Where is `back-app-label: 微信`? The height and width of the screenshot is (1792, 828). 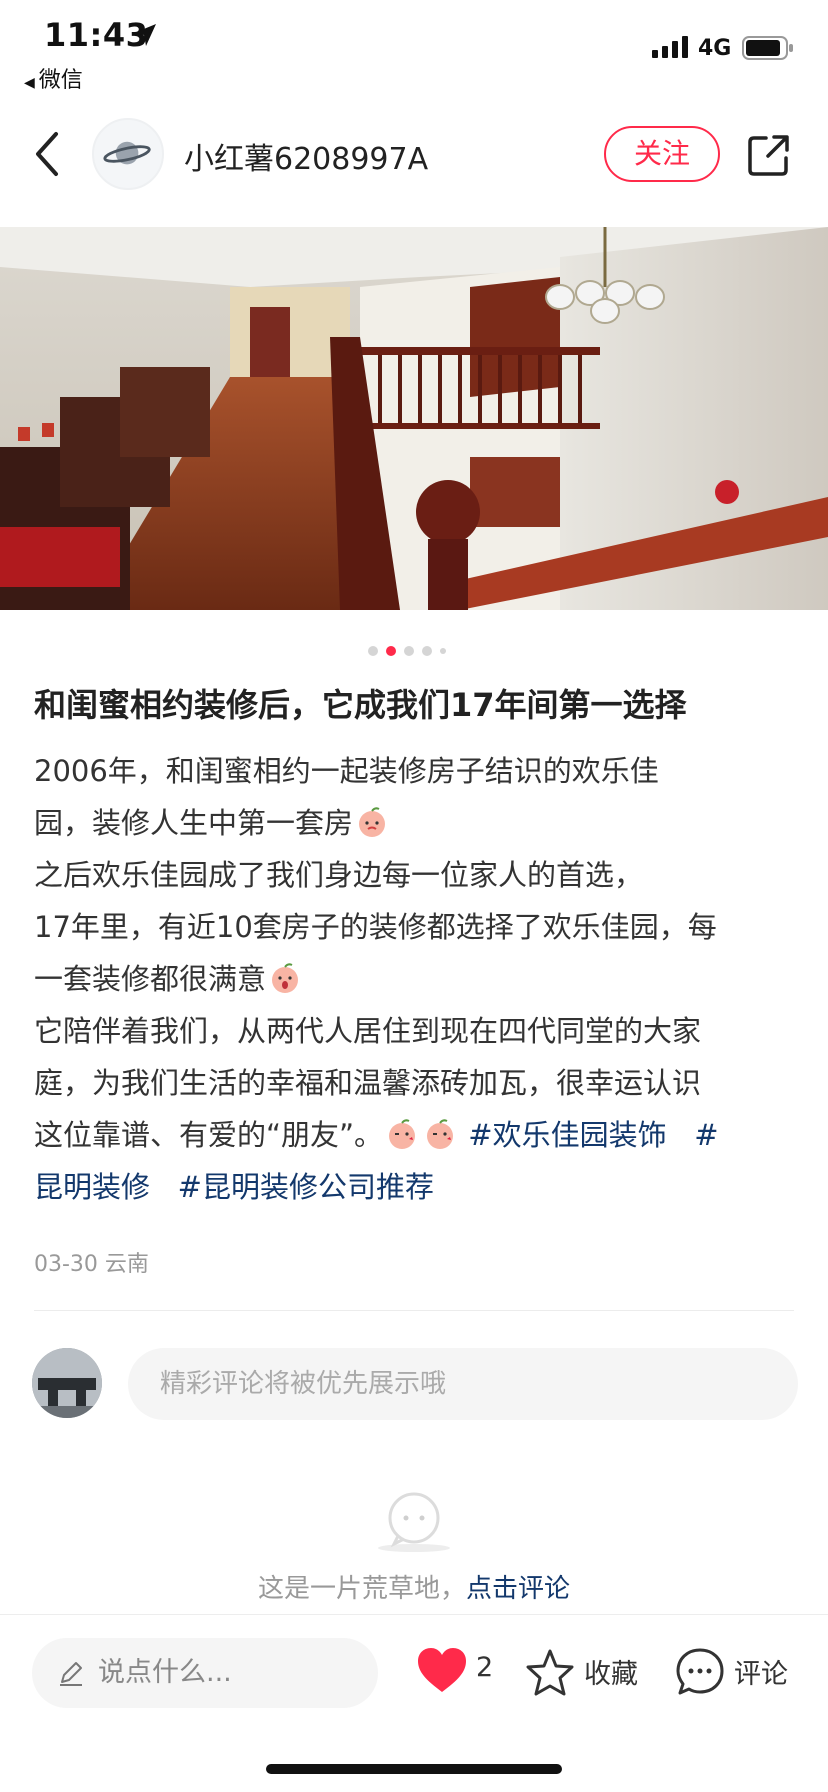
back-app-label: 微信 is located at coordinates (60, 80).